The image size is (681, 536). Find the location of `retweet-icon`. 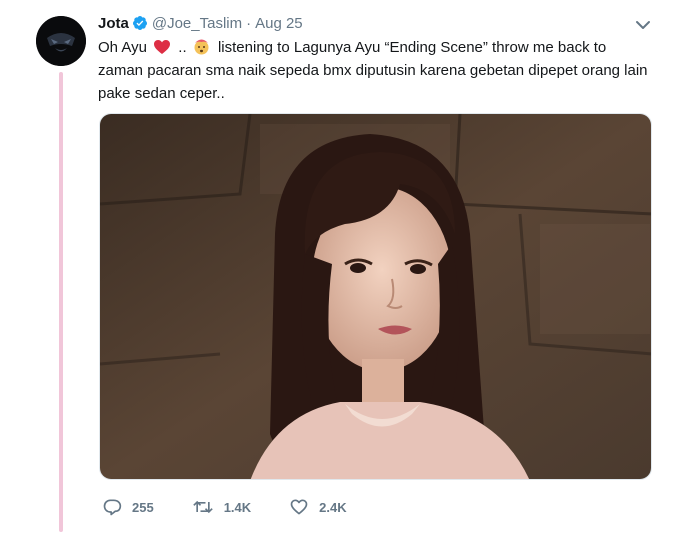

retweet-icon is located at coordinates (202, 507).